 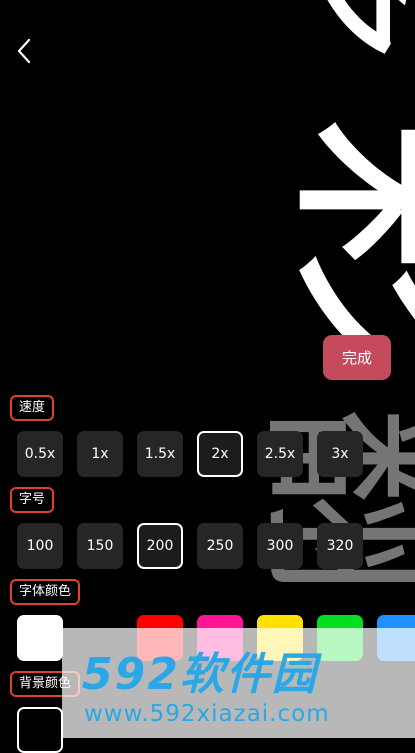 I want to click on watermark-url: www.592xiazai.com, so click(x=207, y=714).